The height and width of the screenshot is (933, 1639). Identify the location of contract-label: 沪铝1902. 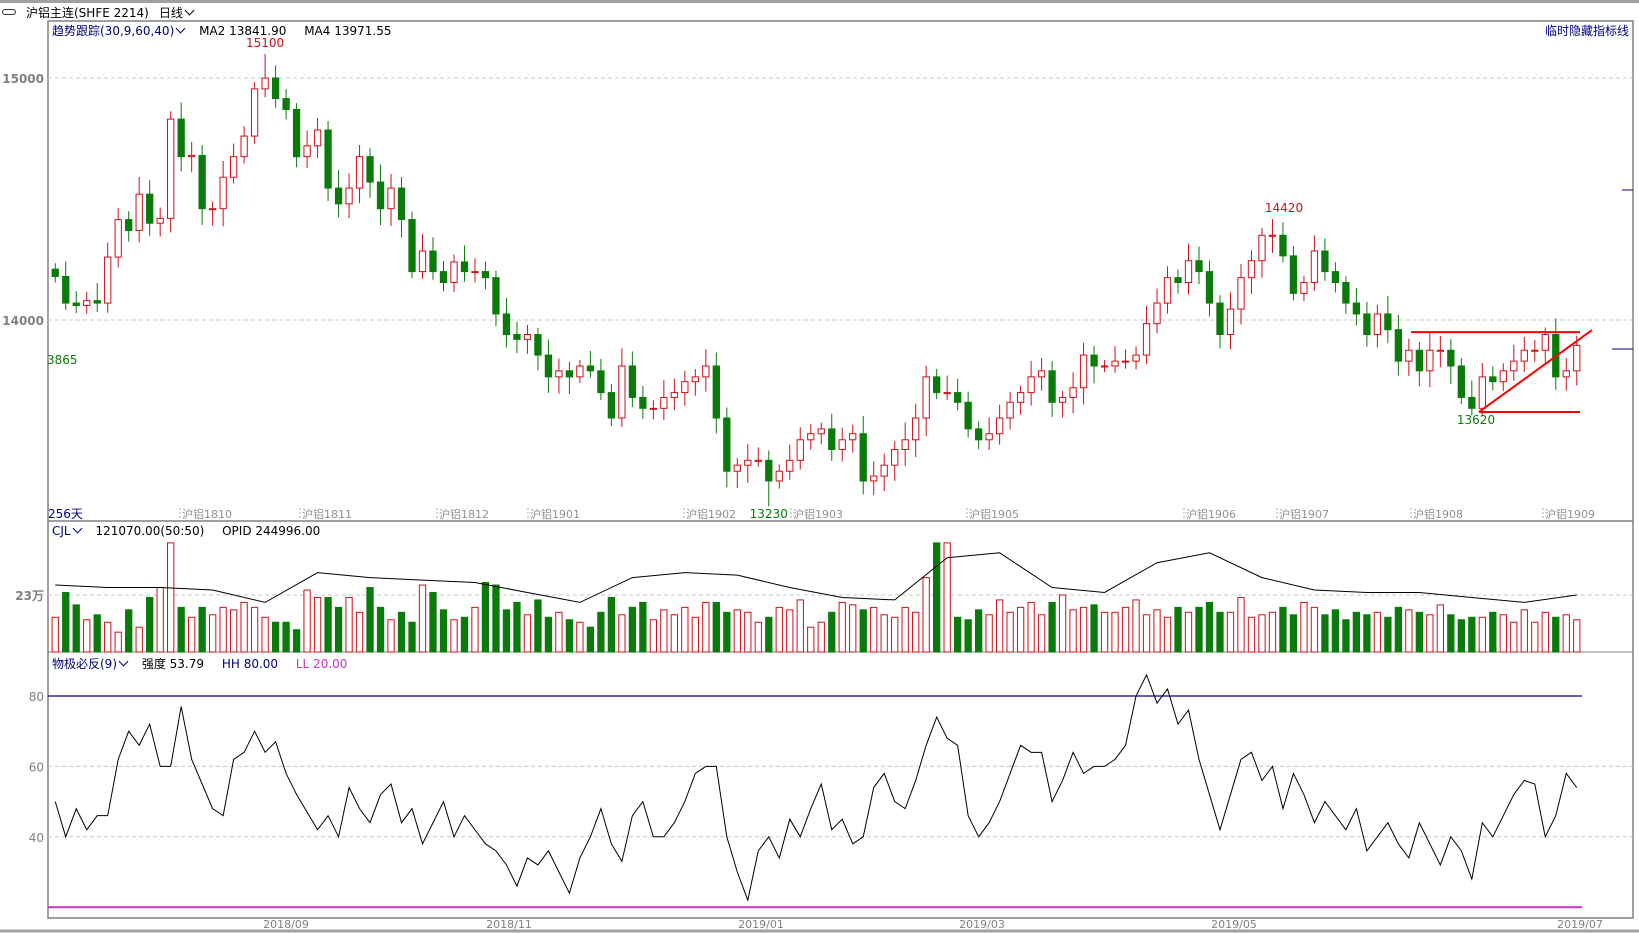
(711, 514).